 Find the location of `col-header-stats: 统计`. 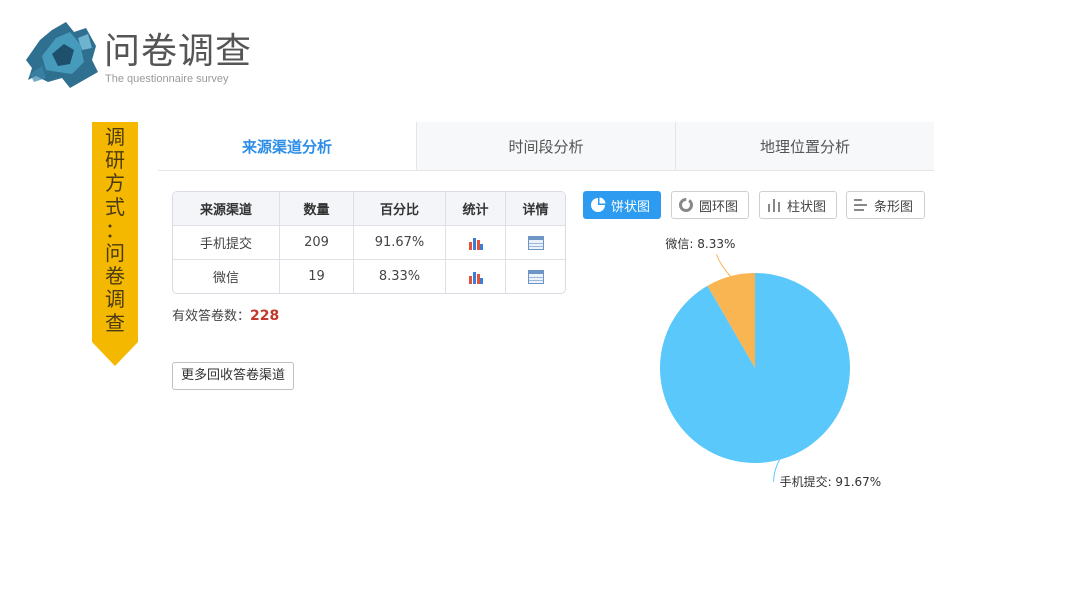

col-header-stats: 统计 is located at coordinates (476, 209).